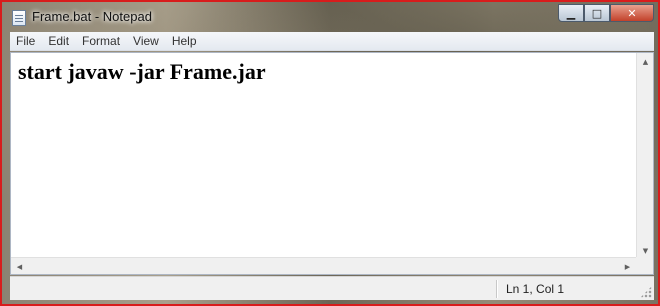  What do you see at coordinates (101, 41) in the screenshot?
I see `menu-format: Format` at bounding box center [101, 41].